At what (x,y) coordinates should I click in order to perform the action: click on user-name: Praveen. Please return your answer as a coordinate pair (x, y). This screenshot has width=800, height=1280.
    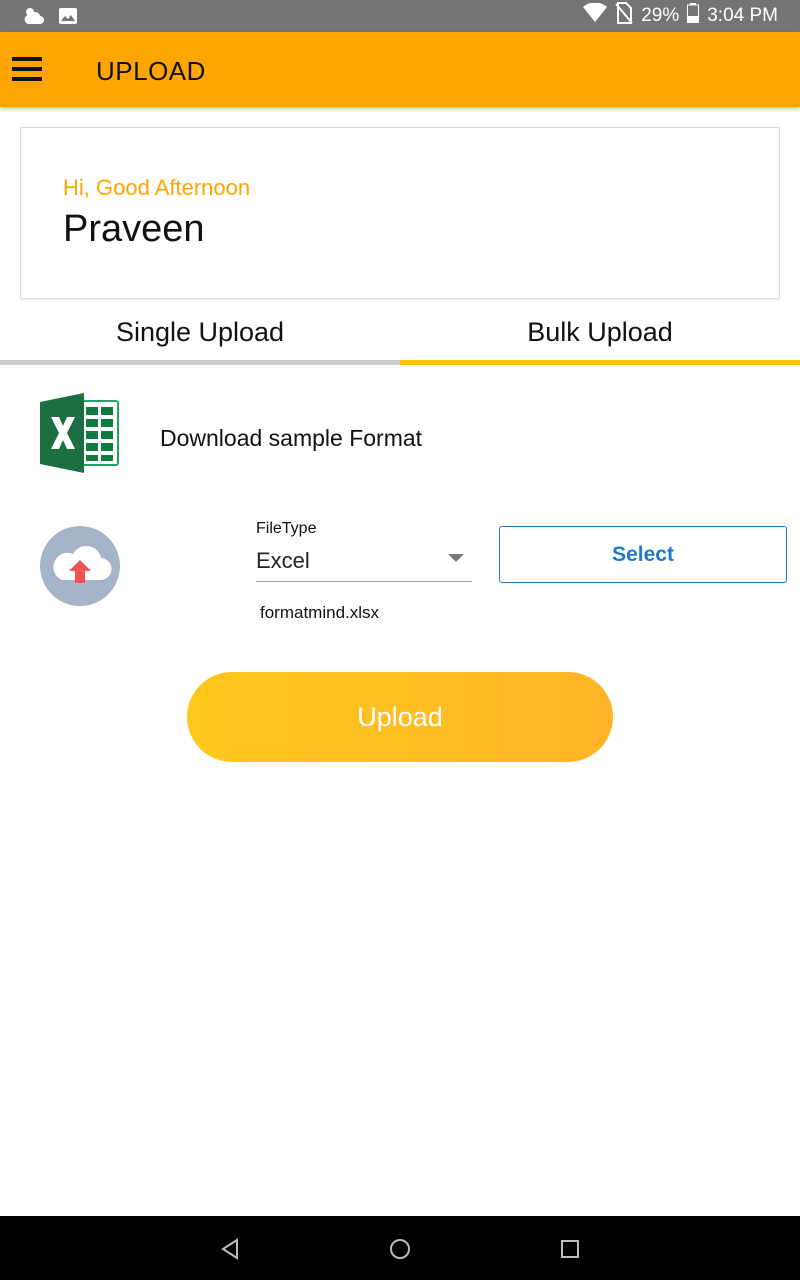
    Looking at the image, I should click on (134, 229).